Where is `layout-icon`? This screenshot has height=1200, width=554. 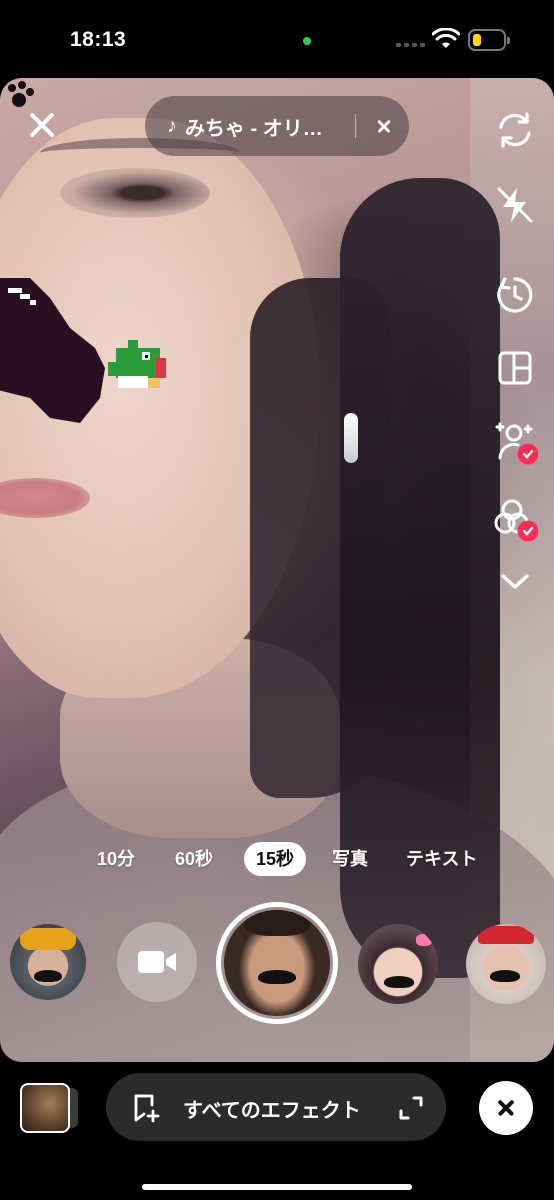 layout-icon is located at coordinates (515, 368).